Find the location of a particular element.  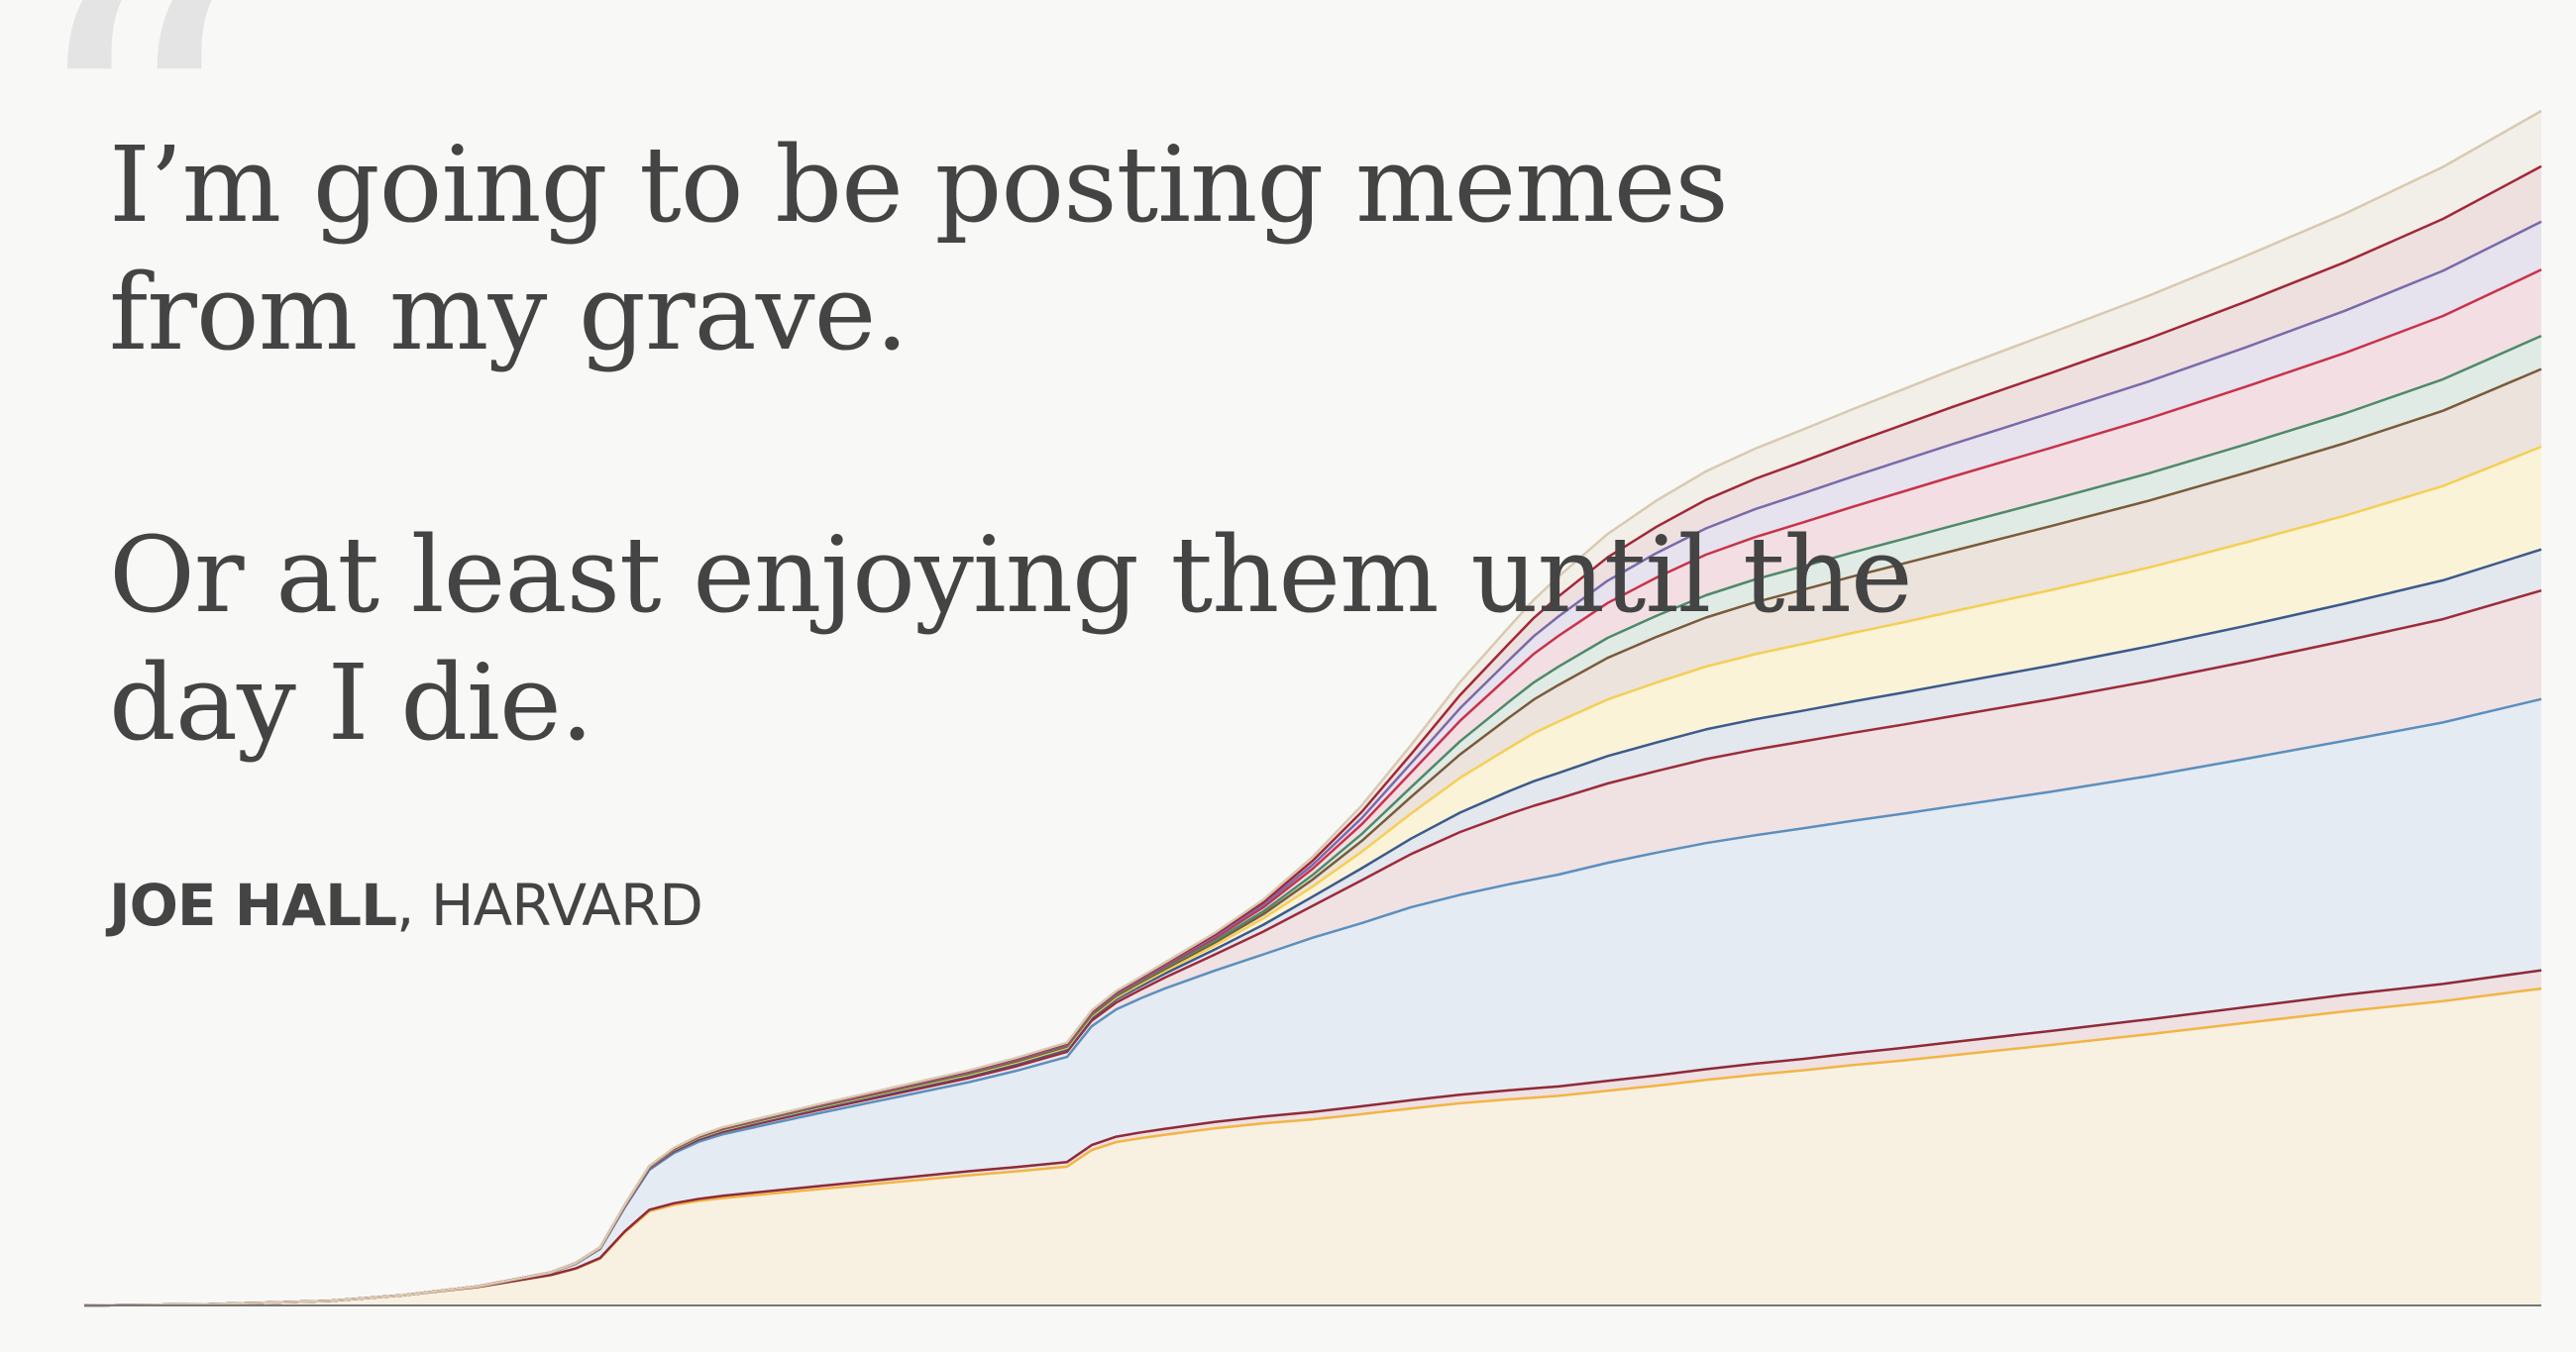

attribution-name: JOE HALL is located at coordinates (253, 905).